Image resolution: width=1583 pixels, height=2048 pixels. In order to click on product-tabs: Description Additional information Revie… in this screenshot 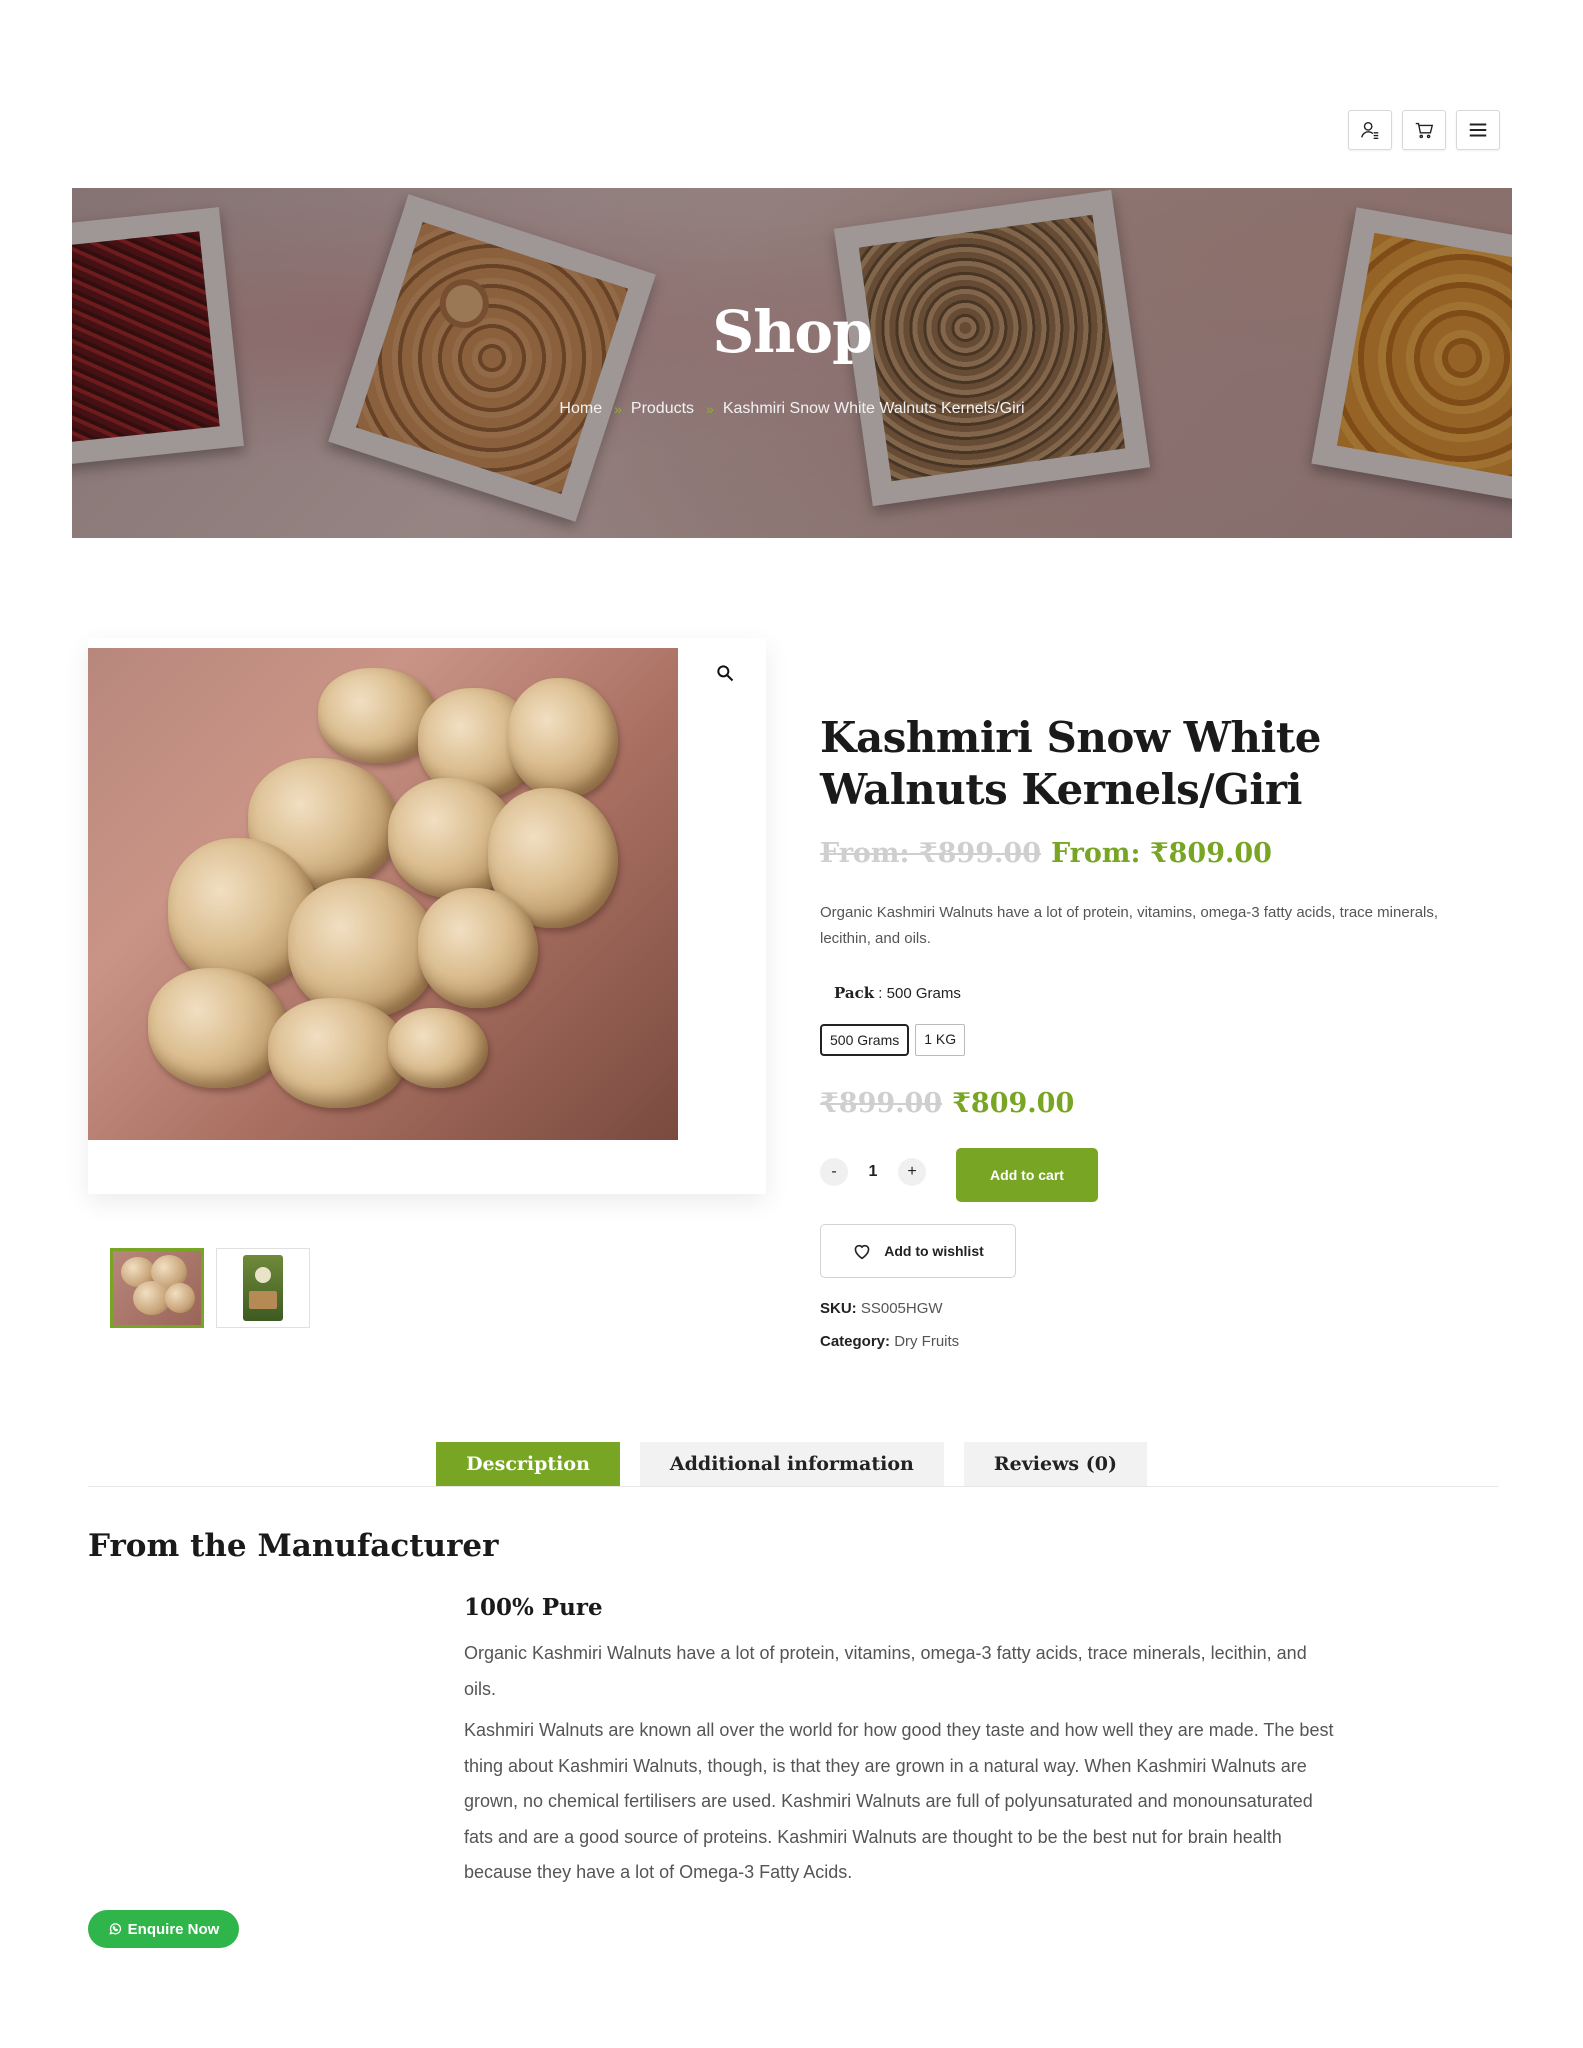, I will do `click(791, 1464)`.